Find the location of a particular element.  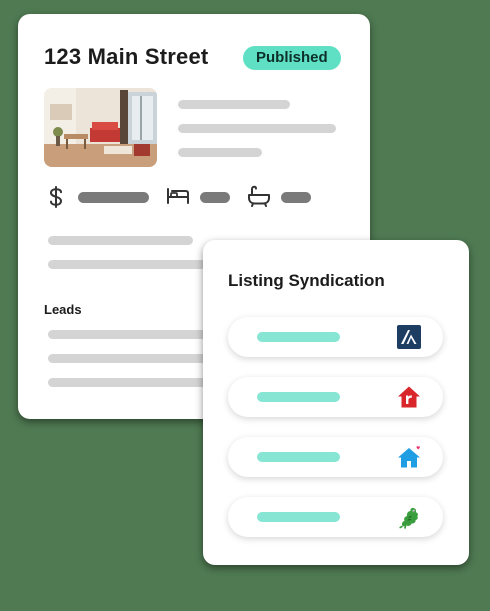

property-photo is located at coordinates (100, 127).